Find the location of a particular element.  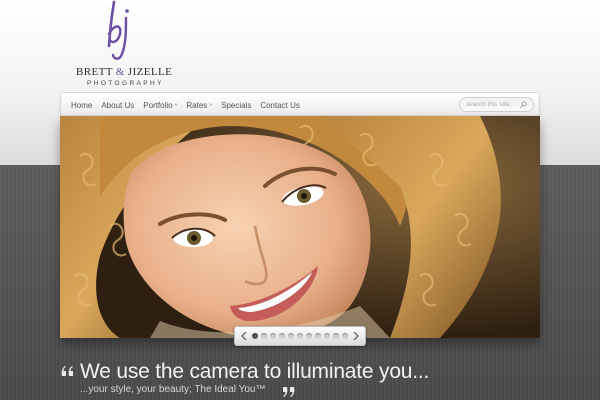

brand-name-second: JIZELLE is located at coordinates (150, 72).